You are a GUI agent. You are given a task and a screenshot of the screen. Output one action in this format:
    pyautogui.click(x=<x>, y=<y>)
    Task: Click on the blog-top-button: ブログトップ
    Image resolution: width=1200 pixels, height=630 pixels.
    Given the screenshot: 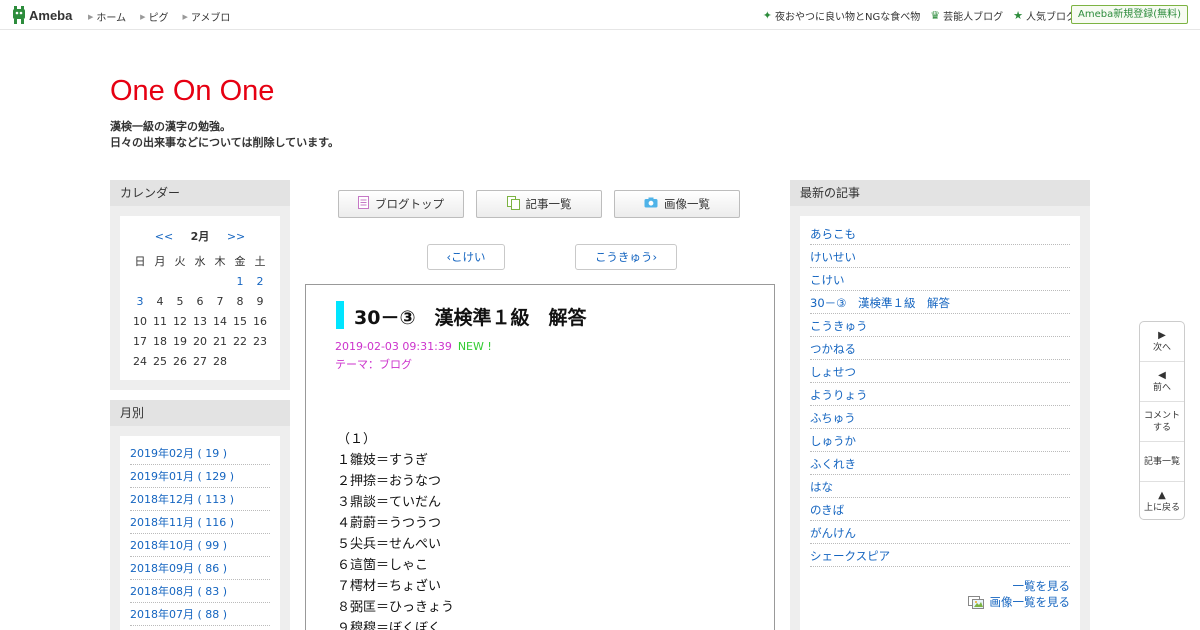 What is the action you would take?
    pyautogui.click(x=401, y=204)
    